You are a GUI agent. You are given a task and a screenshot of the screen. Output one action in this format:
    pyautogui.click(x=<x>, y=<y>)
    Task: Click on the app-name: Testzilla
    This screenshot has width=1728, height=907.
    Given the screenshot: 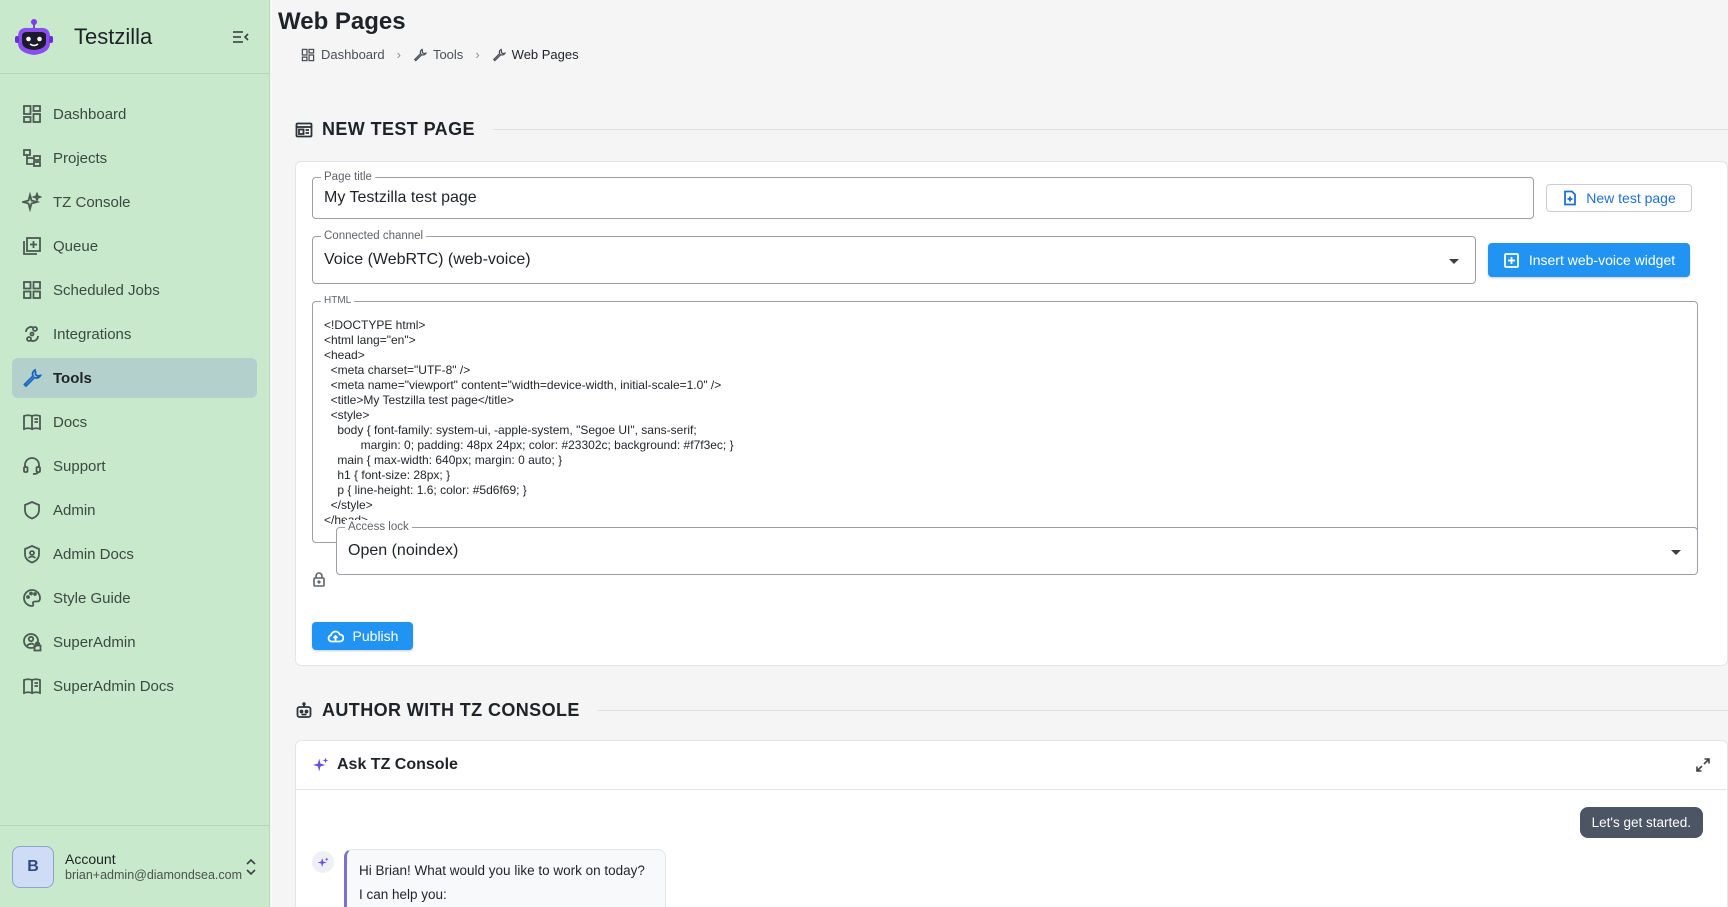 What is the action you would take?
    pyautogui.click(x=113, y=36)
    